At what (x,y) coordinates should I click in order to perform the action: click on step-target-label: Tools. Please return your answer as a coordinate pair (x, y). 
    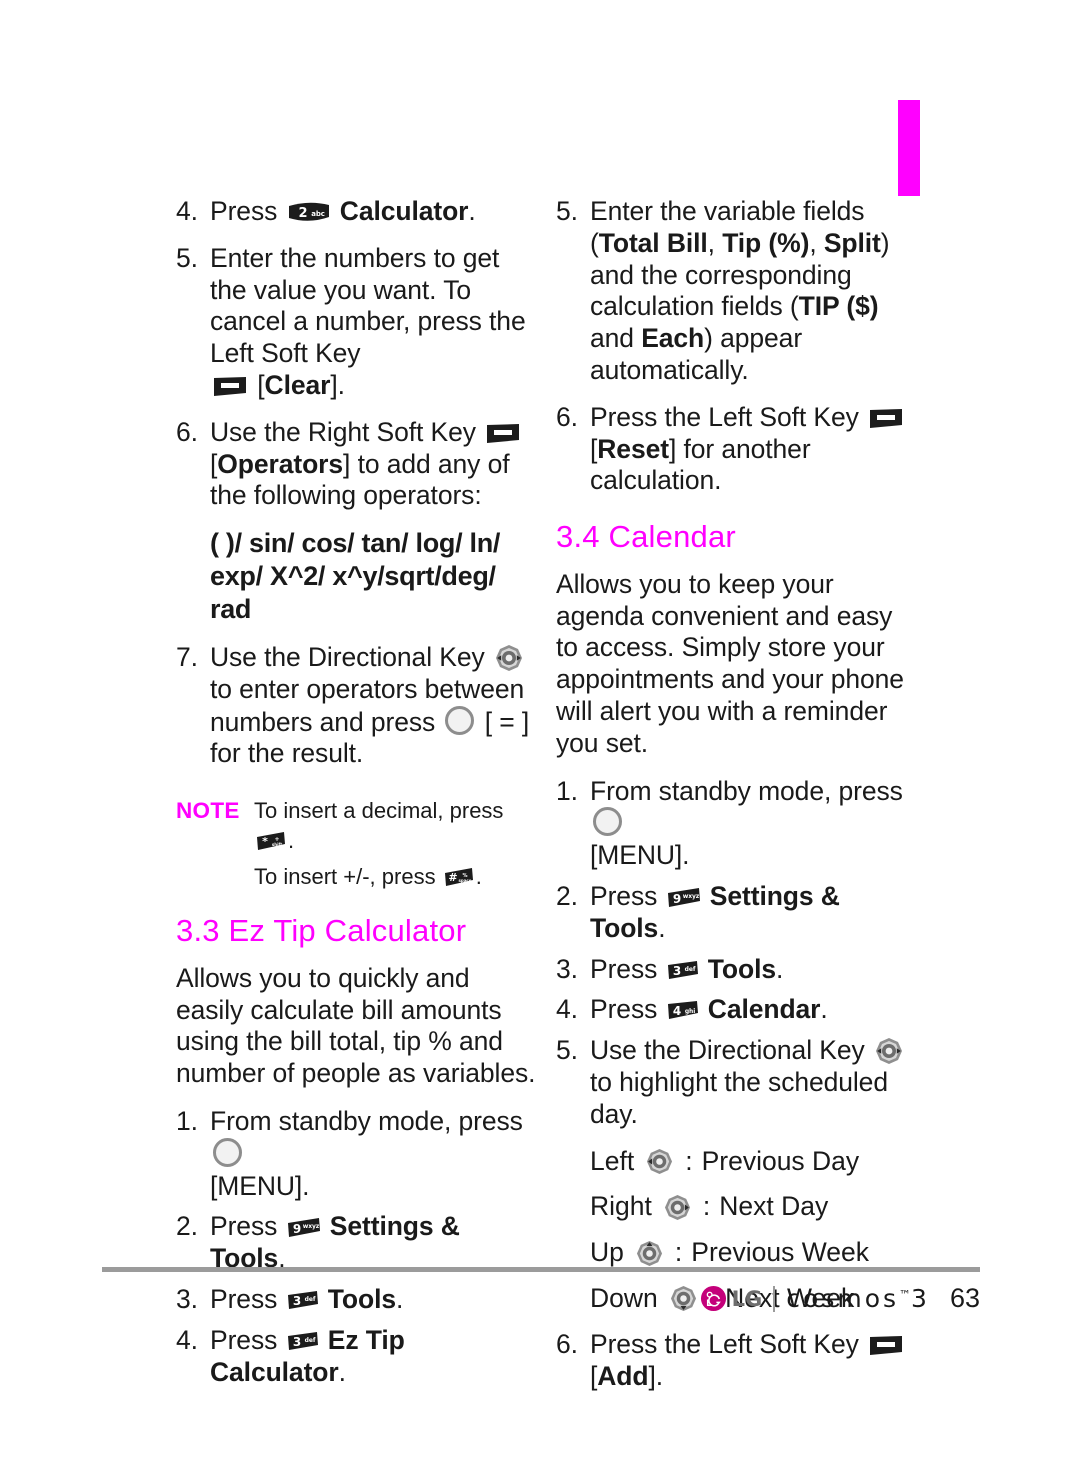
    Looking at the image, I should click on (741, 968).